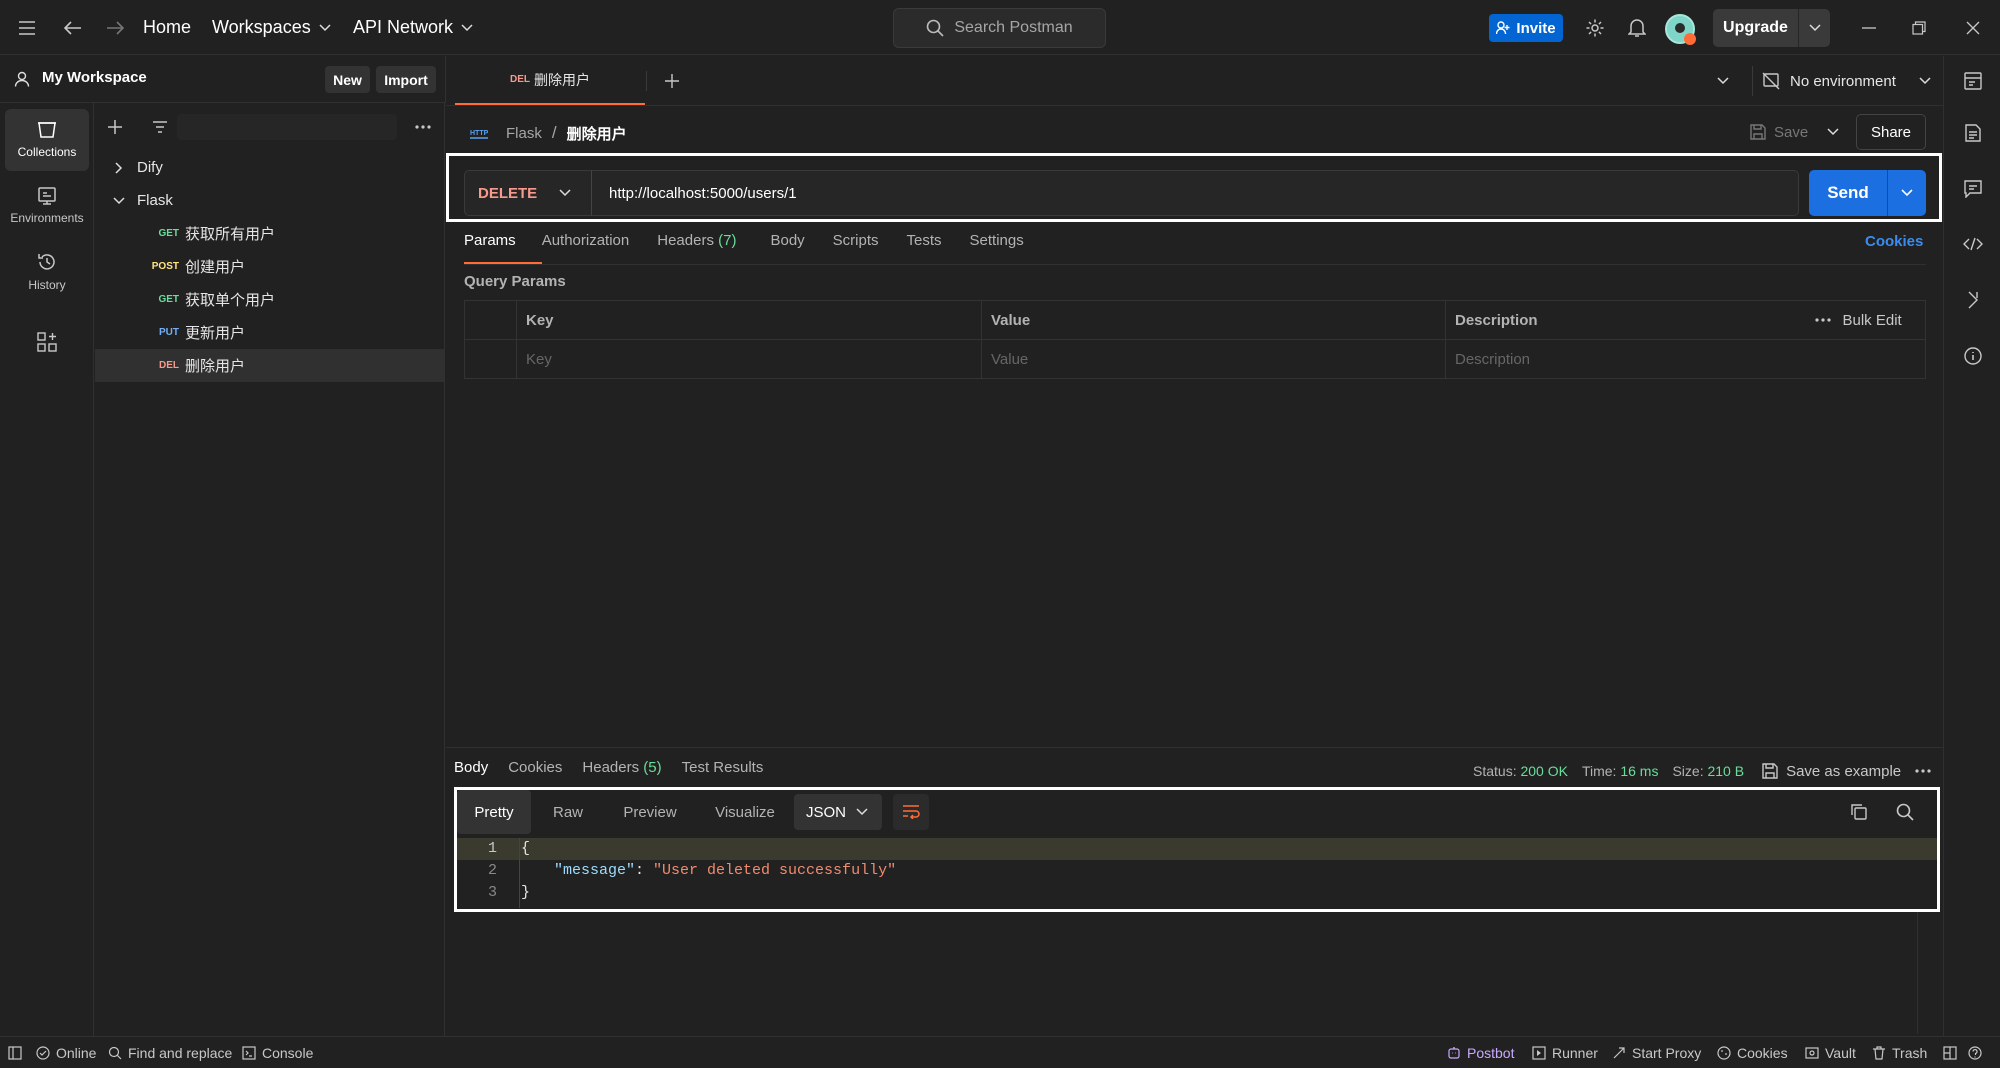  Describe the element at coordinates (997, 248) in the screenshot. I see `tab-settings: Settings` at that location.